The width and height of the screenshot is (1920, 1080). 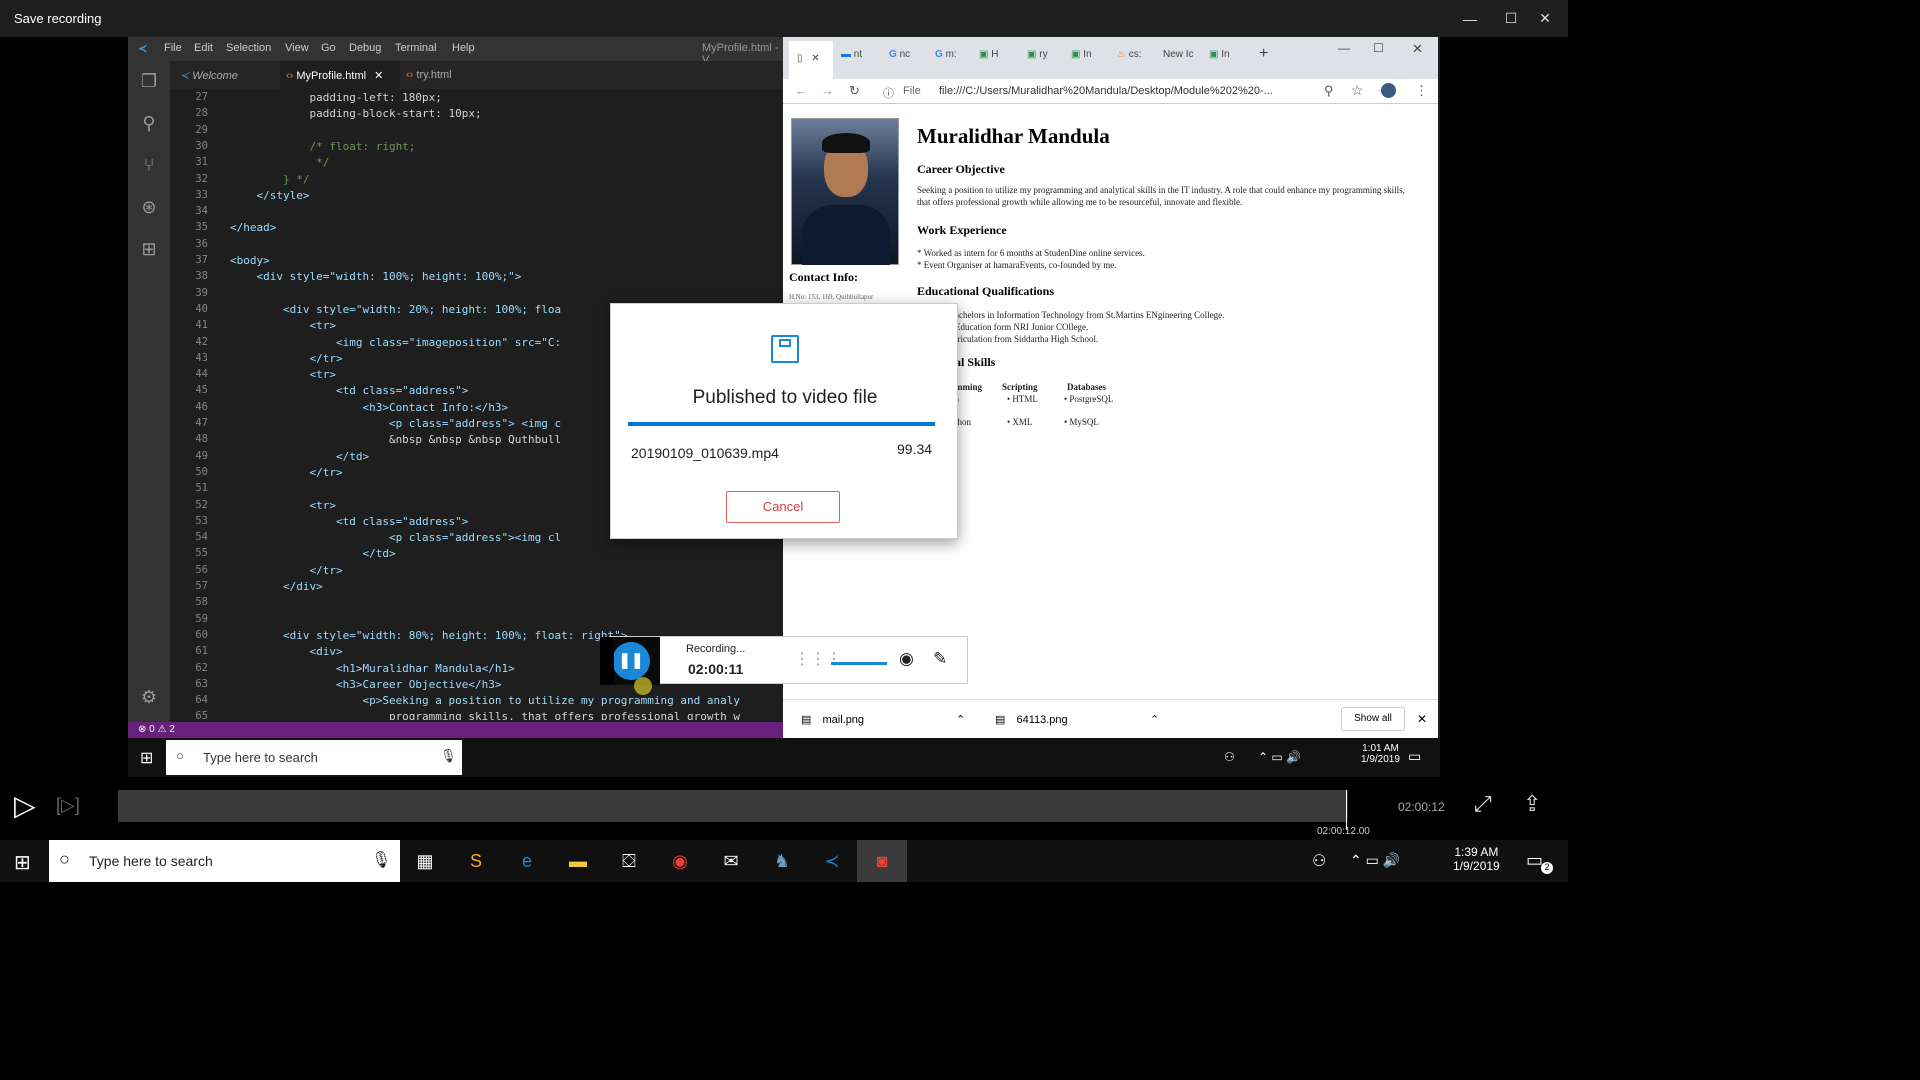 What do you see at coordinates (680, 861) in the screenshot?
I see `chrome-icon: ◉` at bounding box center [680, 861].